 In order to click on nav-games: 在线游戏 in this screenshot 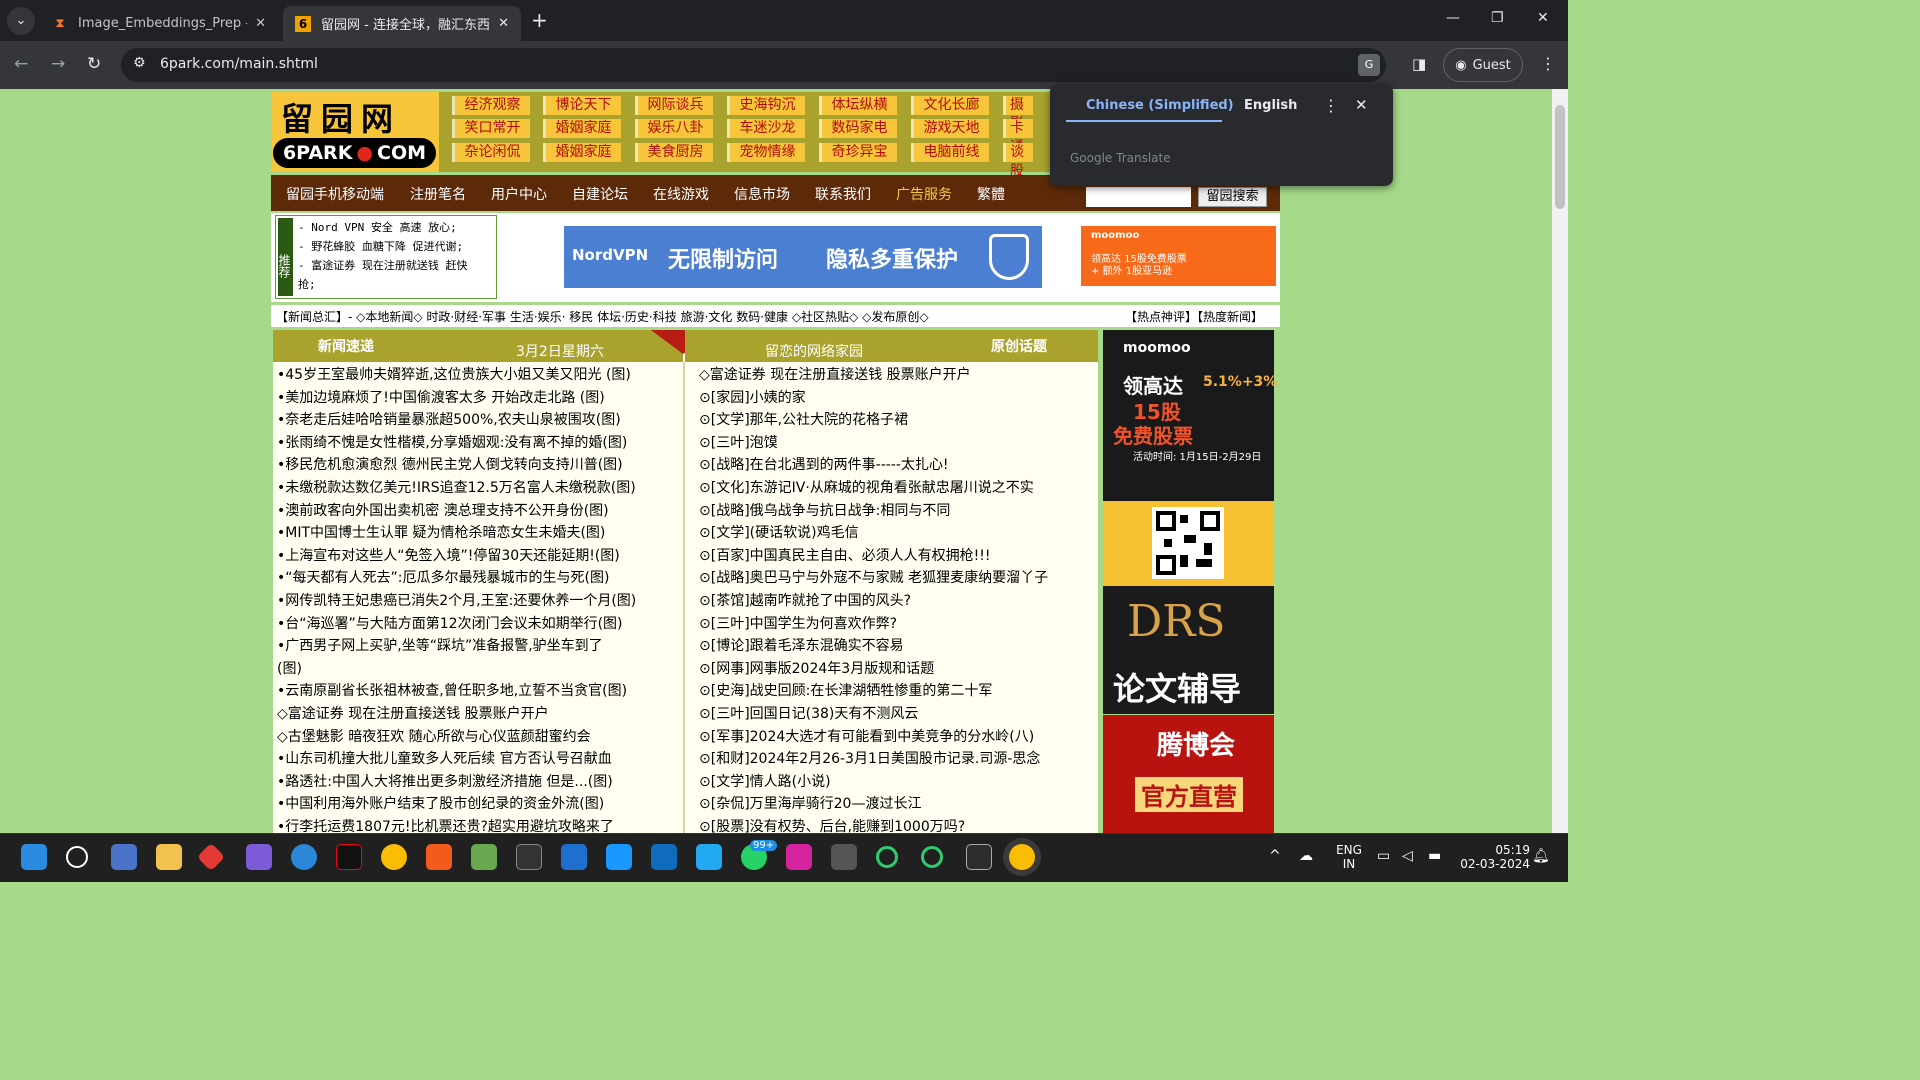, I will do `click(681, 194)`.